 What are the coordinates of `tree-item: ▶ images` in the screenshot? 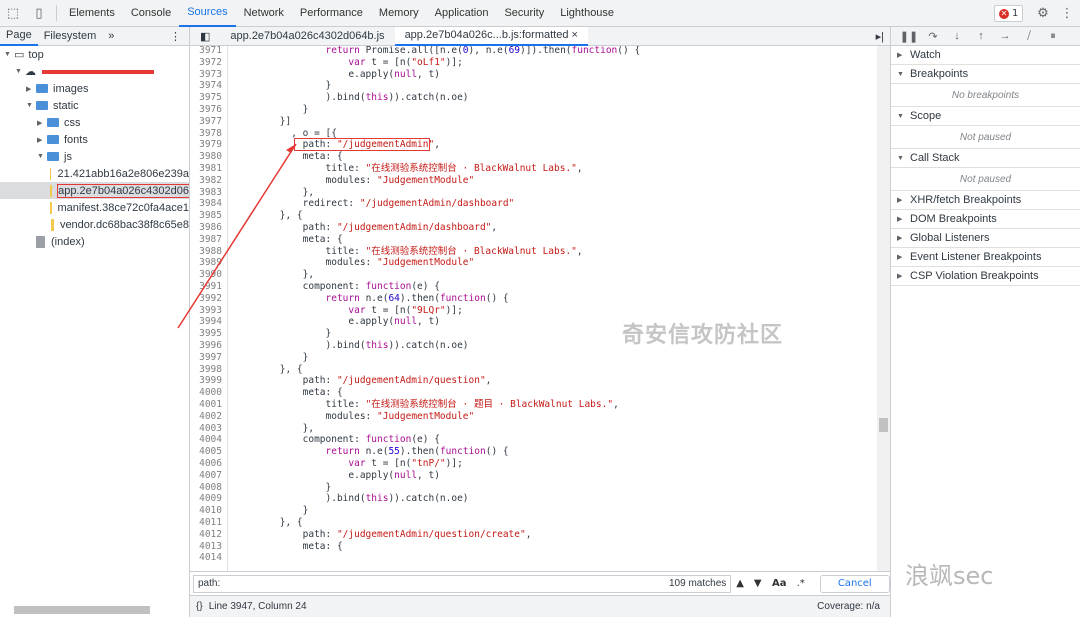 It's located at (94, 88).